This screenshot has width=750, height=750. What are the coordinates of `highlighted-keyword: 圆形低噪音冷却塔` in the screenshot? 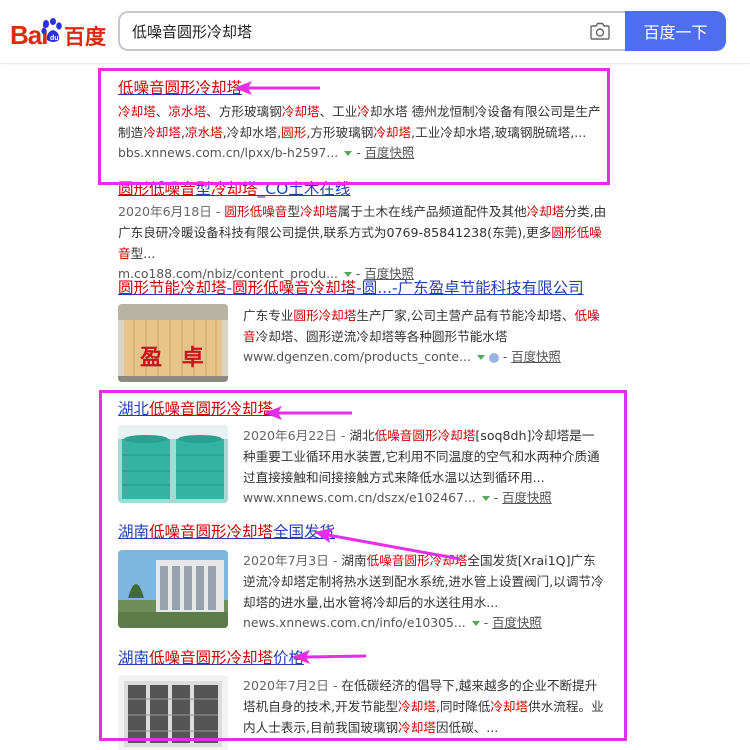 It's located at (294, 288).